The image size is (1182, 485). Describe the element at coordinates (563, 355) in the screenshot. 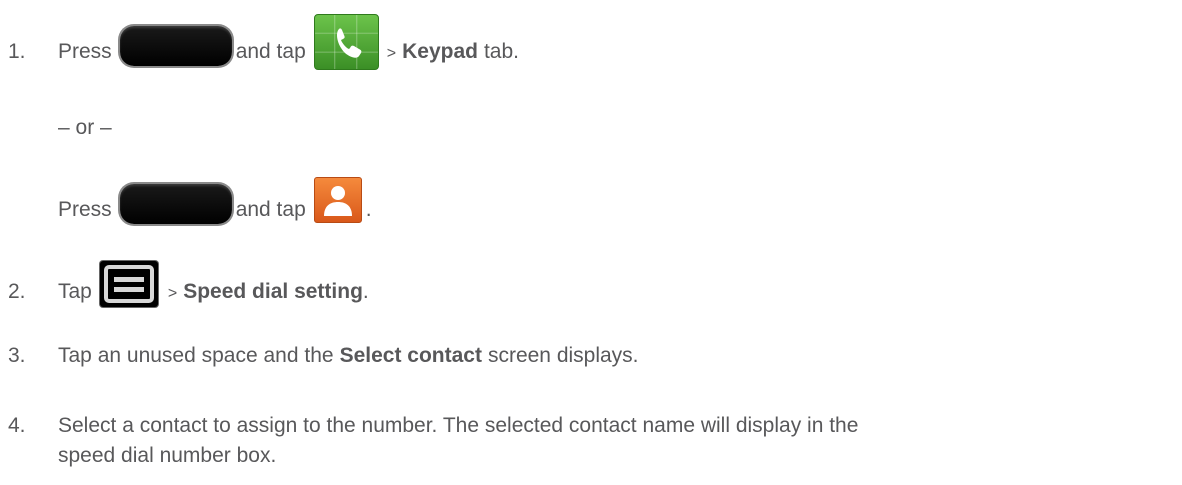

I see `step-text: screen displays.` at that location.